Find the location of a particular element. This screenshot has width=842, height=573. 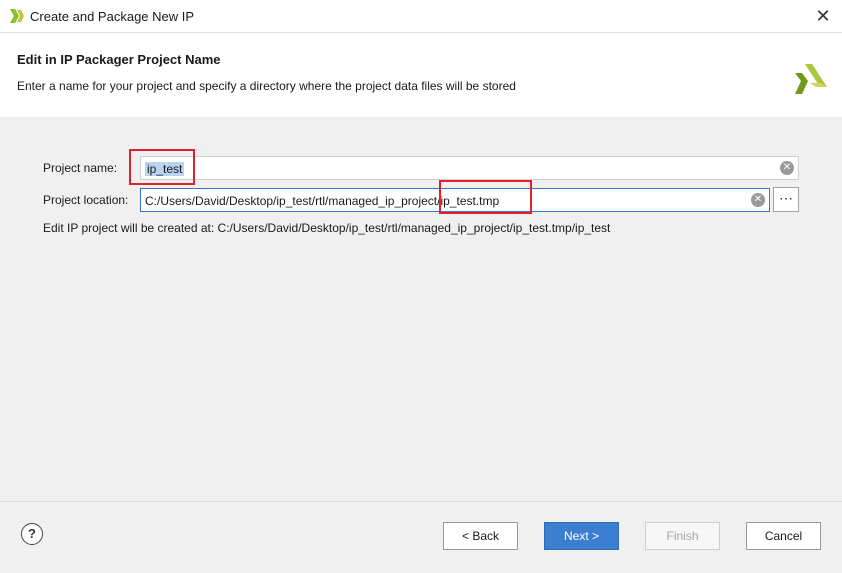

clear-project-name-icon: ✕ is located at coordinates (787, 168).